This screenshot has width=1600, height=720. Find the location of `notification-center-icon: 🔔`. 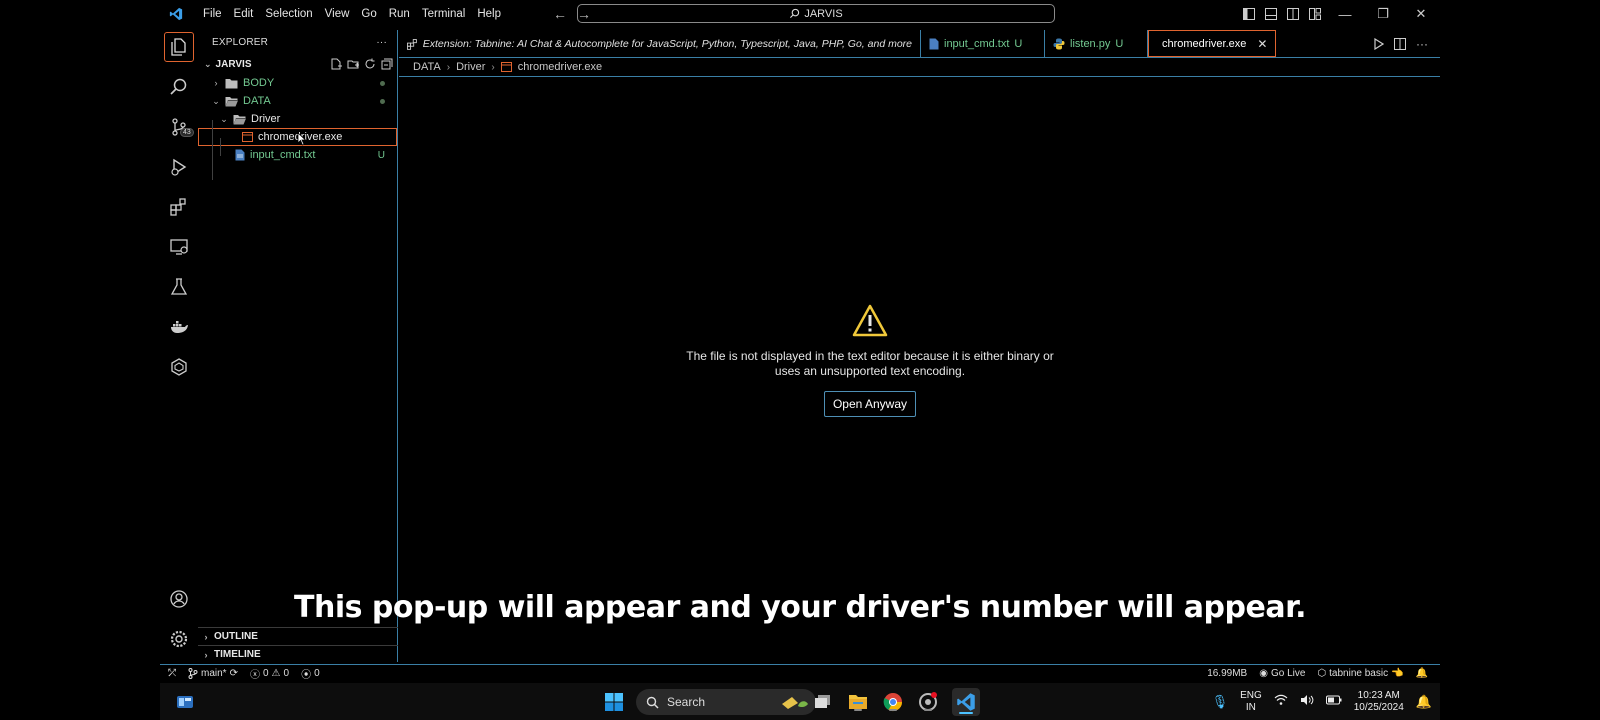

notification-center-icon: 🔔 is located at coordinates (1424, 702).